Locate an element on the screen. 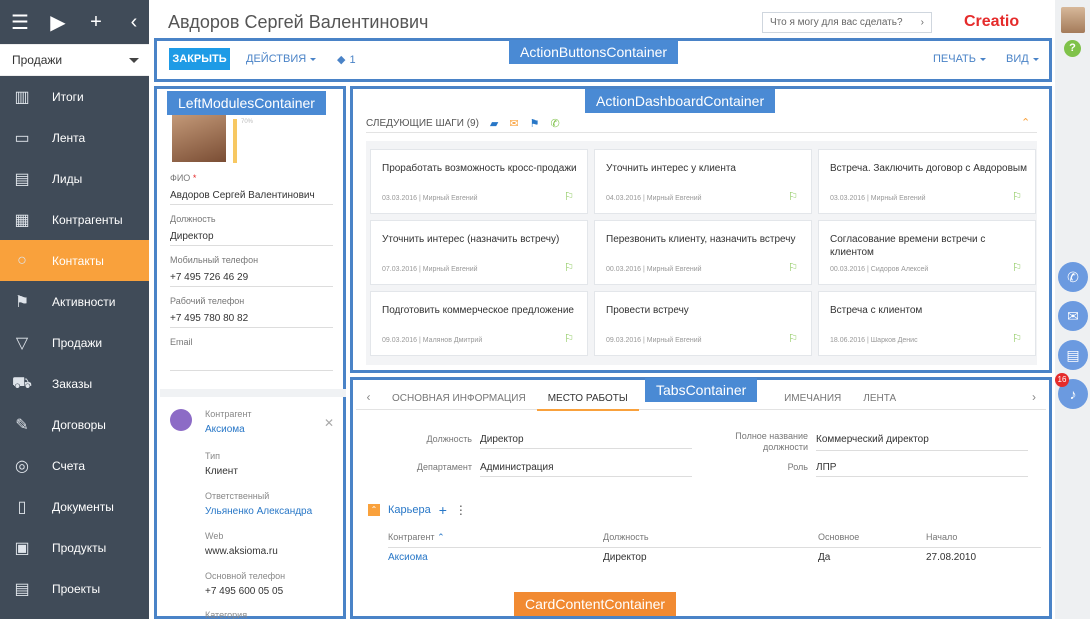 The width and height of the screenshot is (1090, 619). role-field: Роль ЛПР is located at coordinates (877, 469).